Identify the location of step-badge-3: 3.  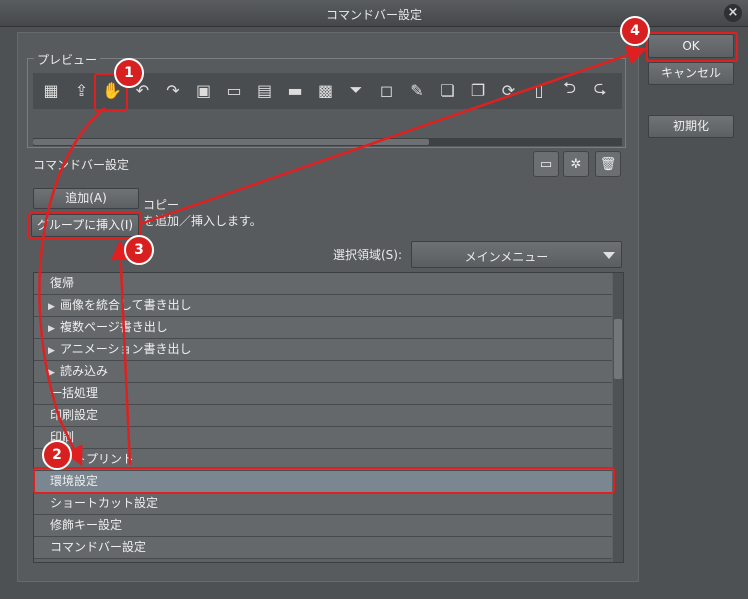
(139, 250).